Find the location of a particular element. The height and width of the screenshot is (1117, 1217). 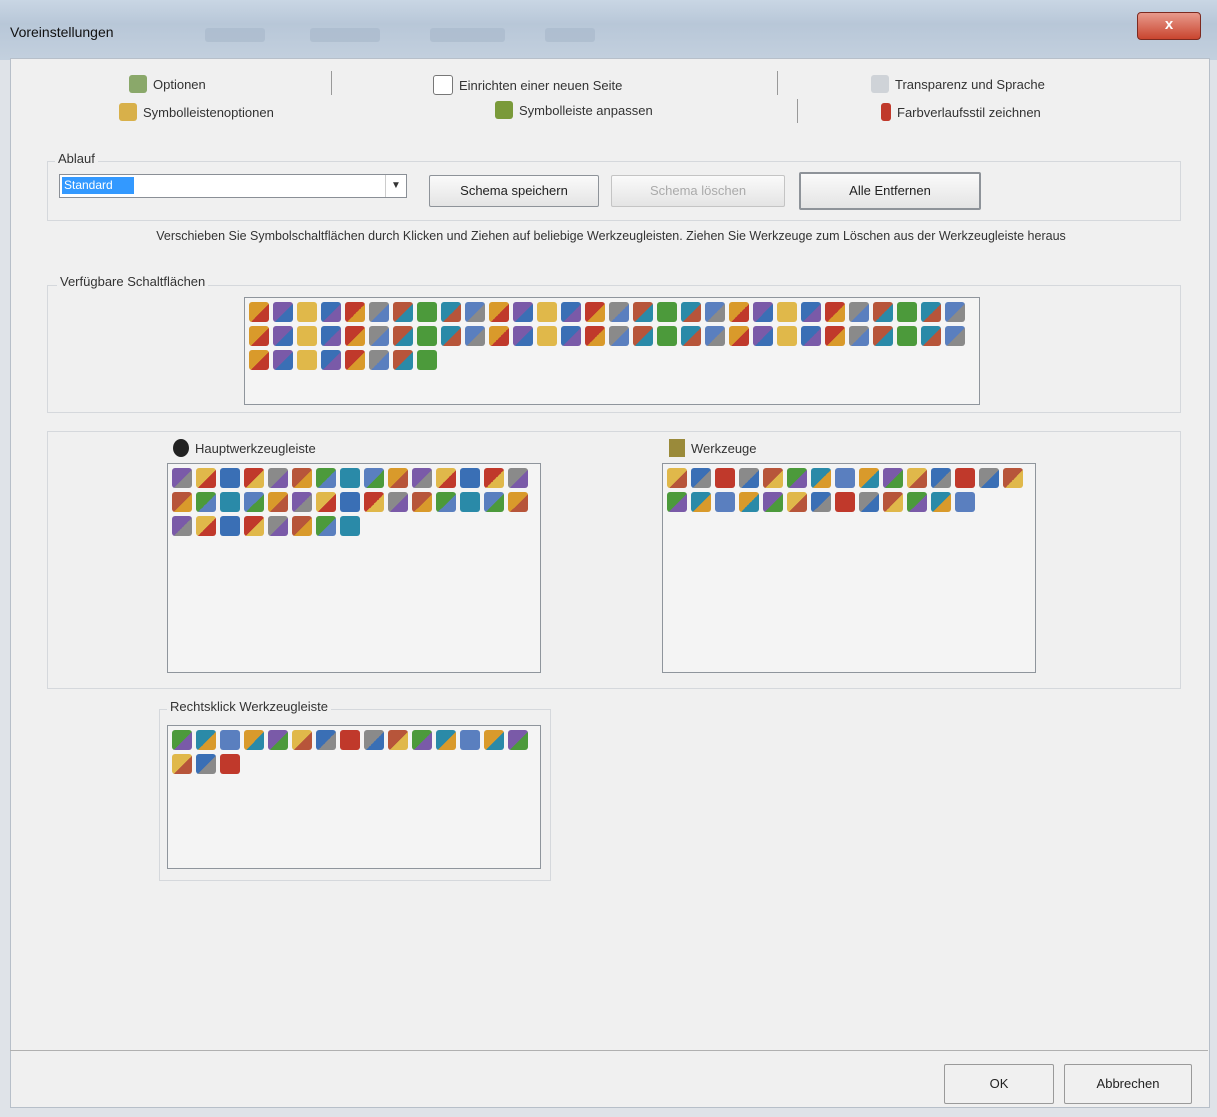

tools-panel is located at coordinates (849, 568).